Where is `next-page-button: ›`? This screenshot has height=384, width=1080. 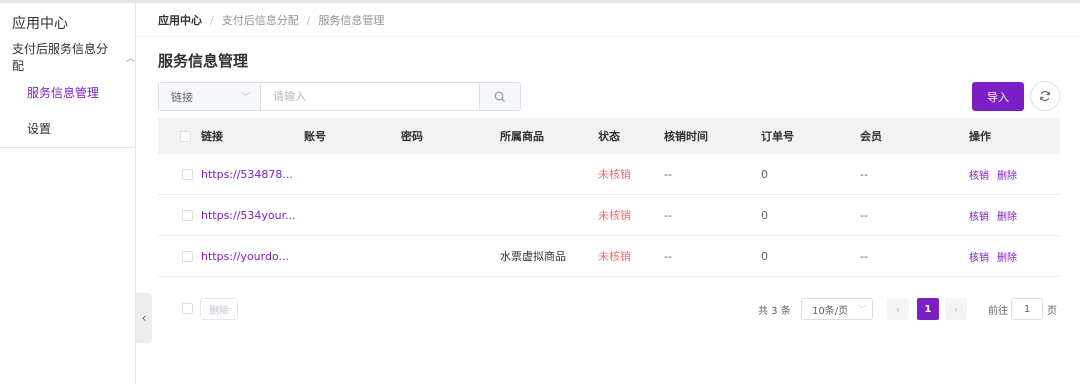 next-page-button: › is located at coordinates (956, 309).